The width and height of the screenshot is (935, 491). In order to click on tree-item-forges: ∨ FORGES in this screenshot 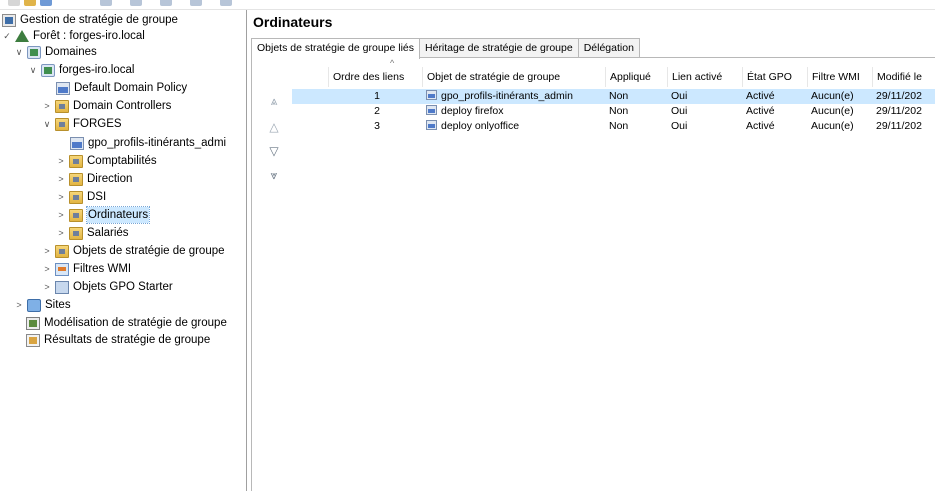, I will do `click(82, 124)`.